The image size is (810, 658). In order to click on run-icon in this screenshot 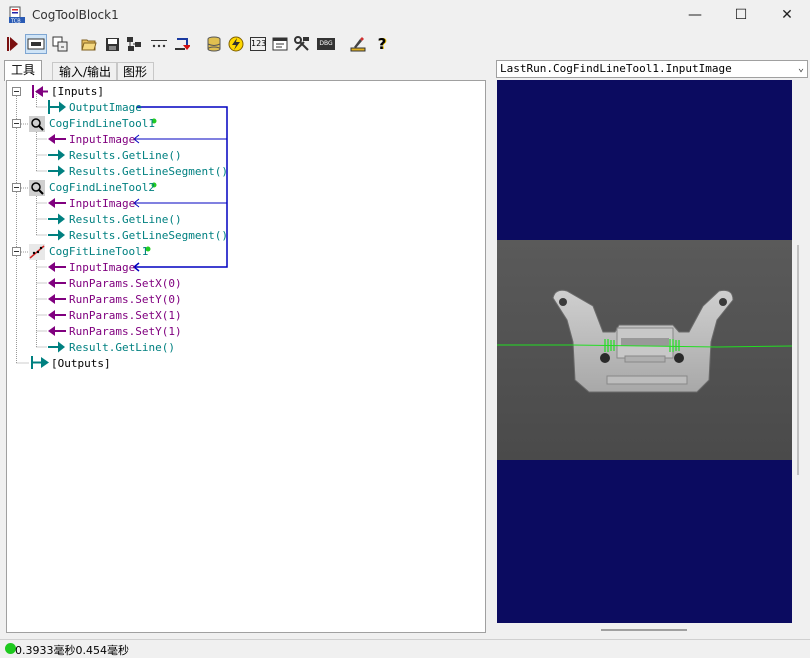, I will do `click(12, 44)`.